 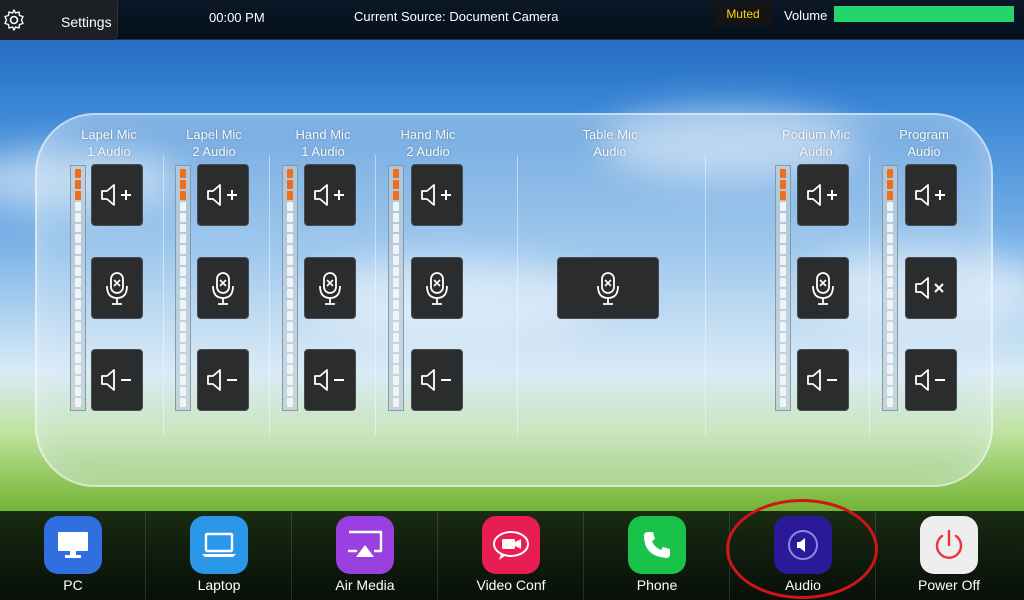 What do you see at coordinates (949, 555) in the screenshot?
I see `dock-item-power-off: Power Off` at bounding box center [949, 555].